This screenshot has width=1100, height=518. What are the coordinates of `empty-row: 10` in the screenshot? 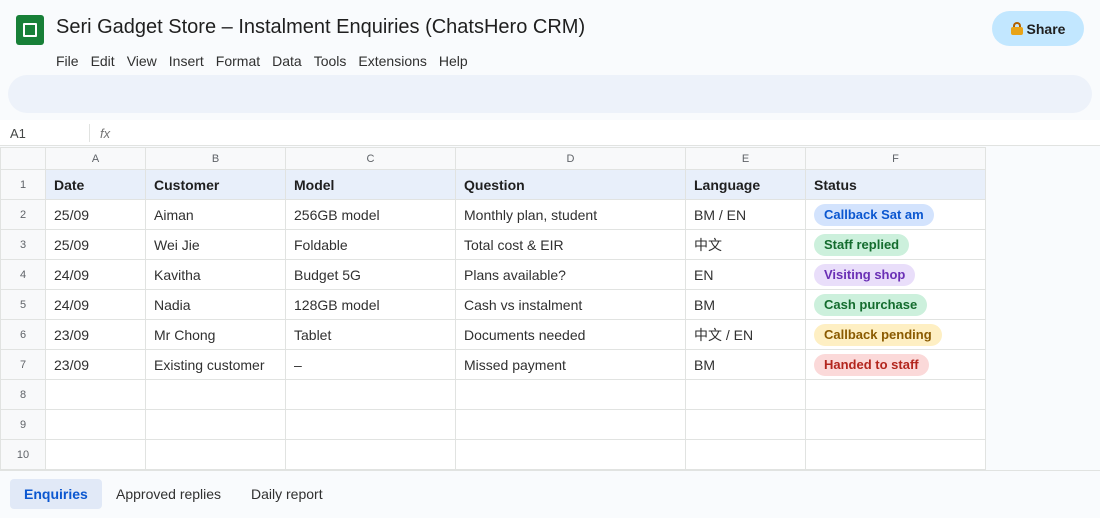 It's located at (493, 454).